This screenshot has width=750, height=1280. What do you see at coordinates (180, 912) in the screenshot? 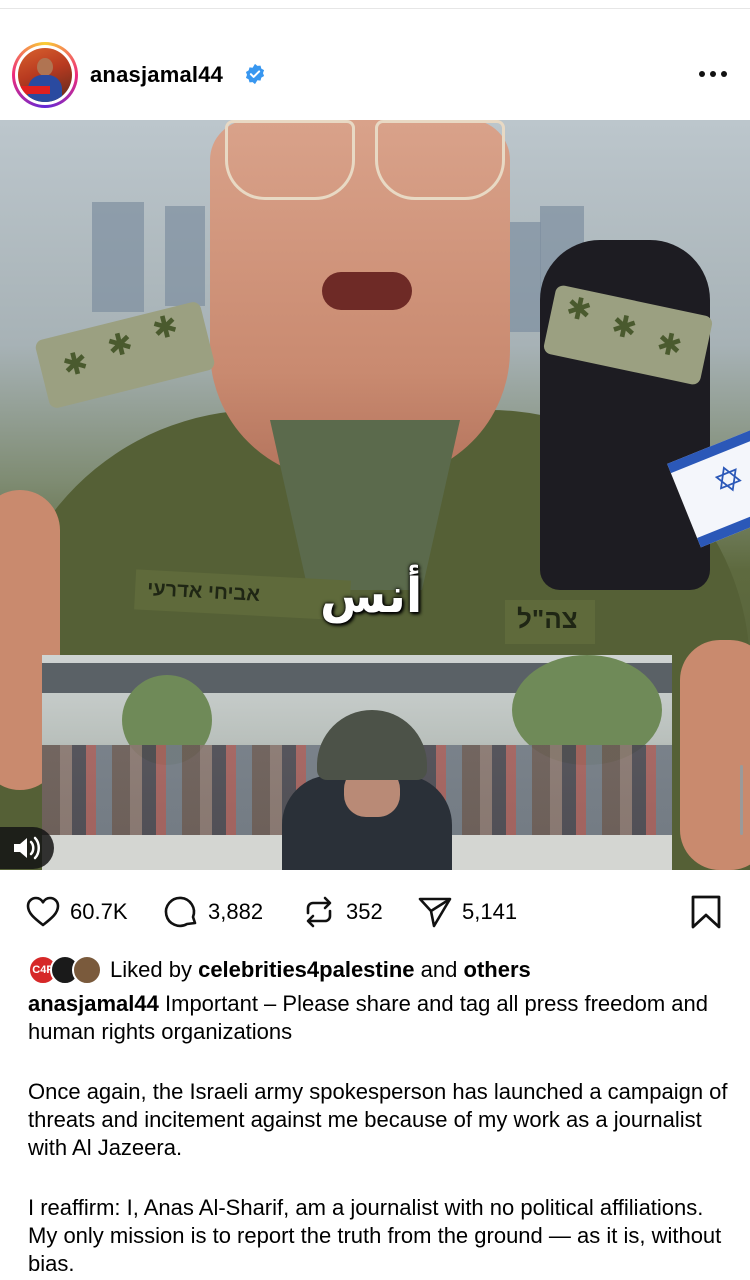
I see `comment-icon` at bounding box center [180, 912].